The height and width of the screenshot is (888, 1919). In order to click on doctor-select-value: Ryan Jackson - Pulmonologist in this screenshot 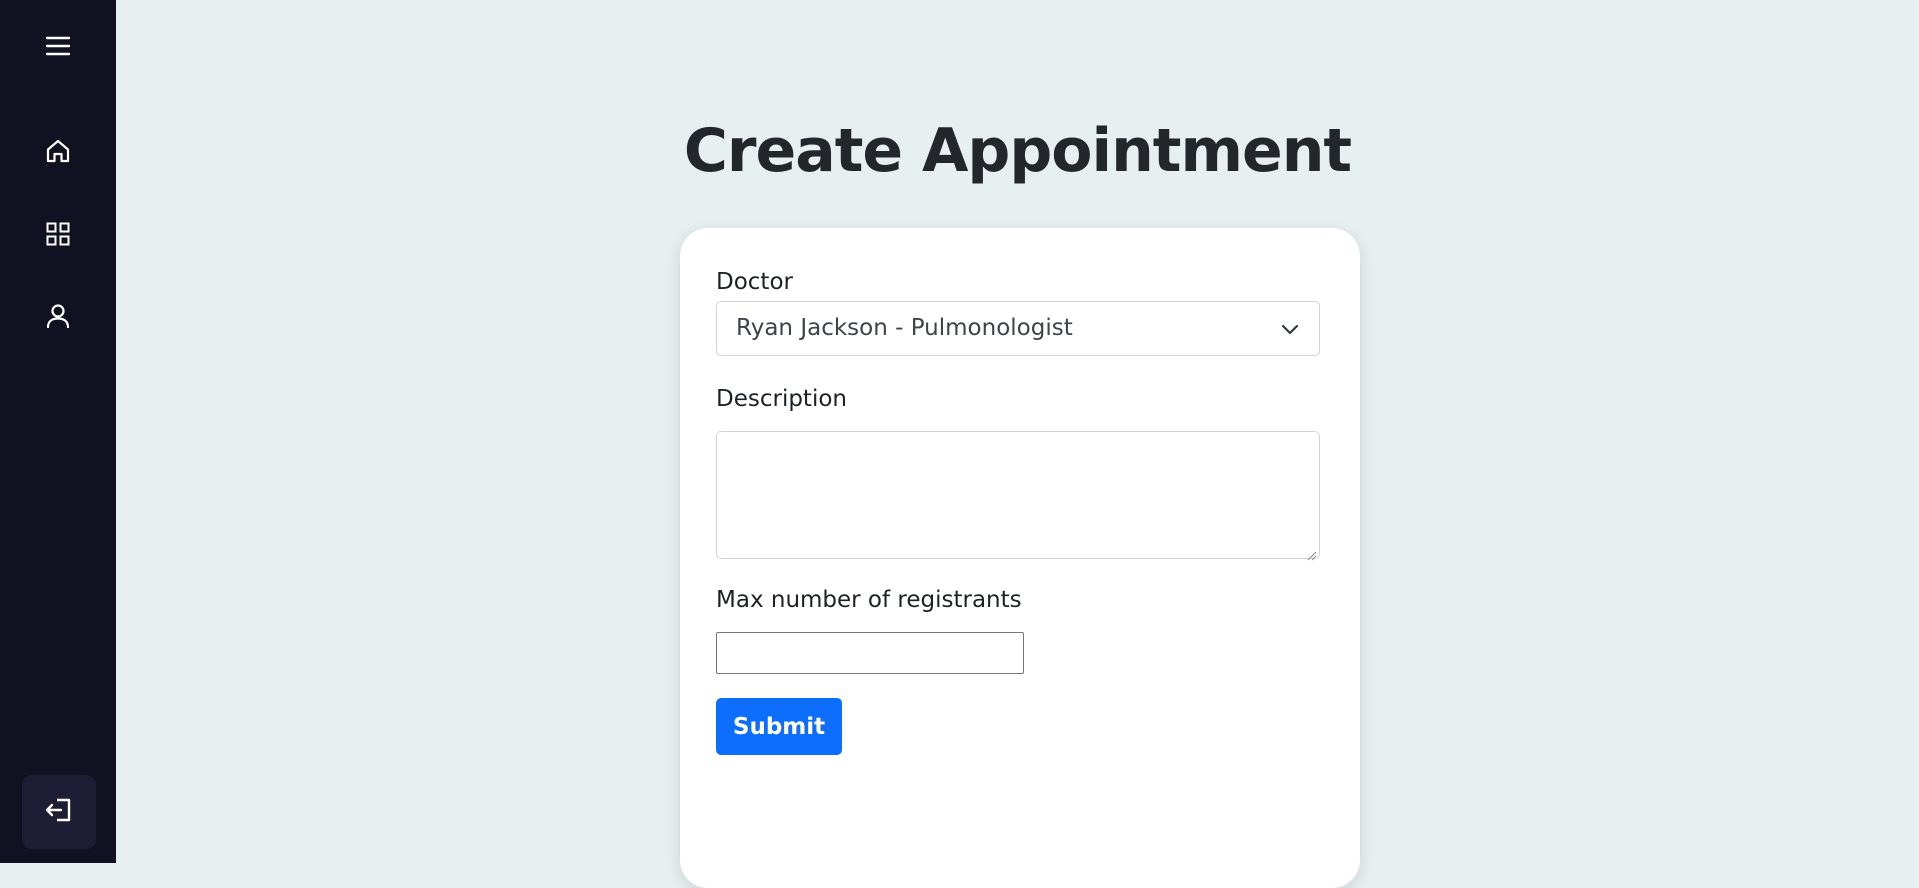, I will do `click(904, 328)`.